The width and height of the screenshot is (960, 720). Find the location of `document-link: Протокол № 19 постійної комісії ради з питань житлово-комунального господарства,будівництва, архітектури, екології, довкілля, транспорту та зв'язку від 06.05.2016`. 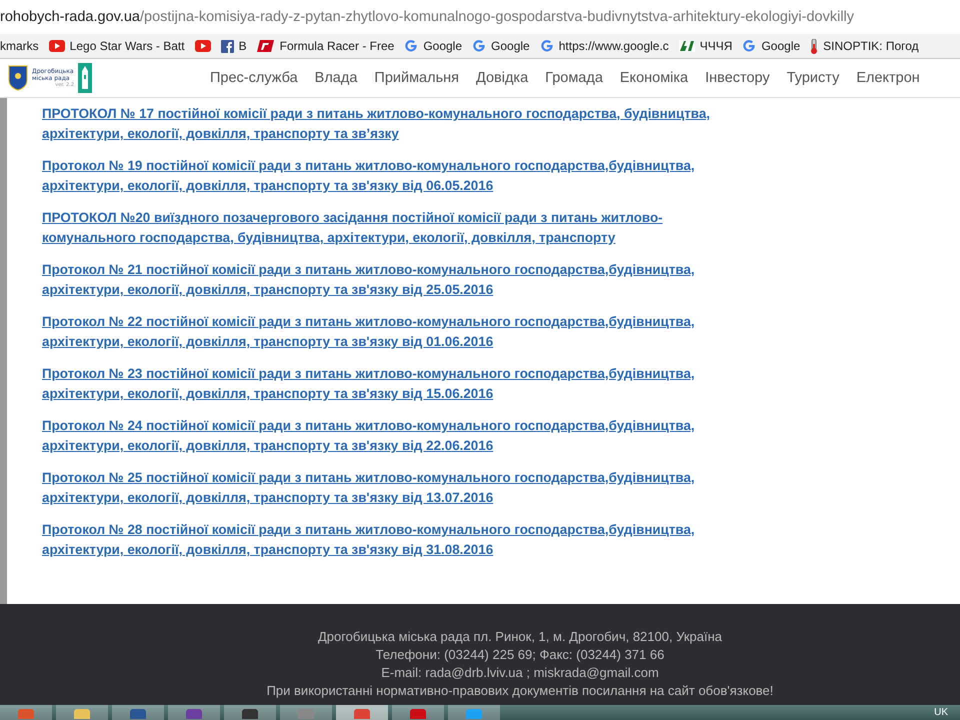

document-link: Протокол № 19 постійної комісії ради з питань житлово-комунального господарства,будівництва, архітектури, екології, довкілля, транспорту та зв'язку від 06.05.2016 is located at coordinates (387, 176).